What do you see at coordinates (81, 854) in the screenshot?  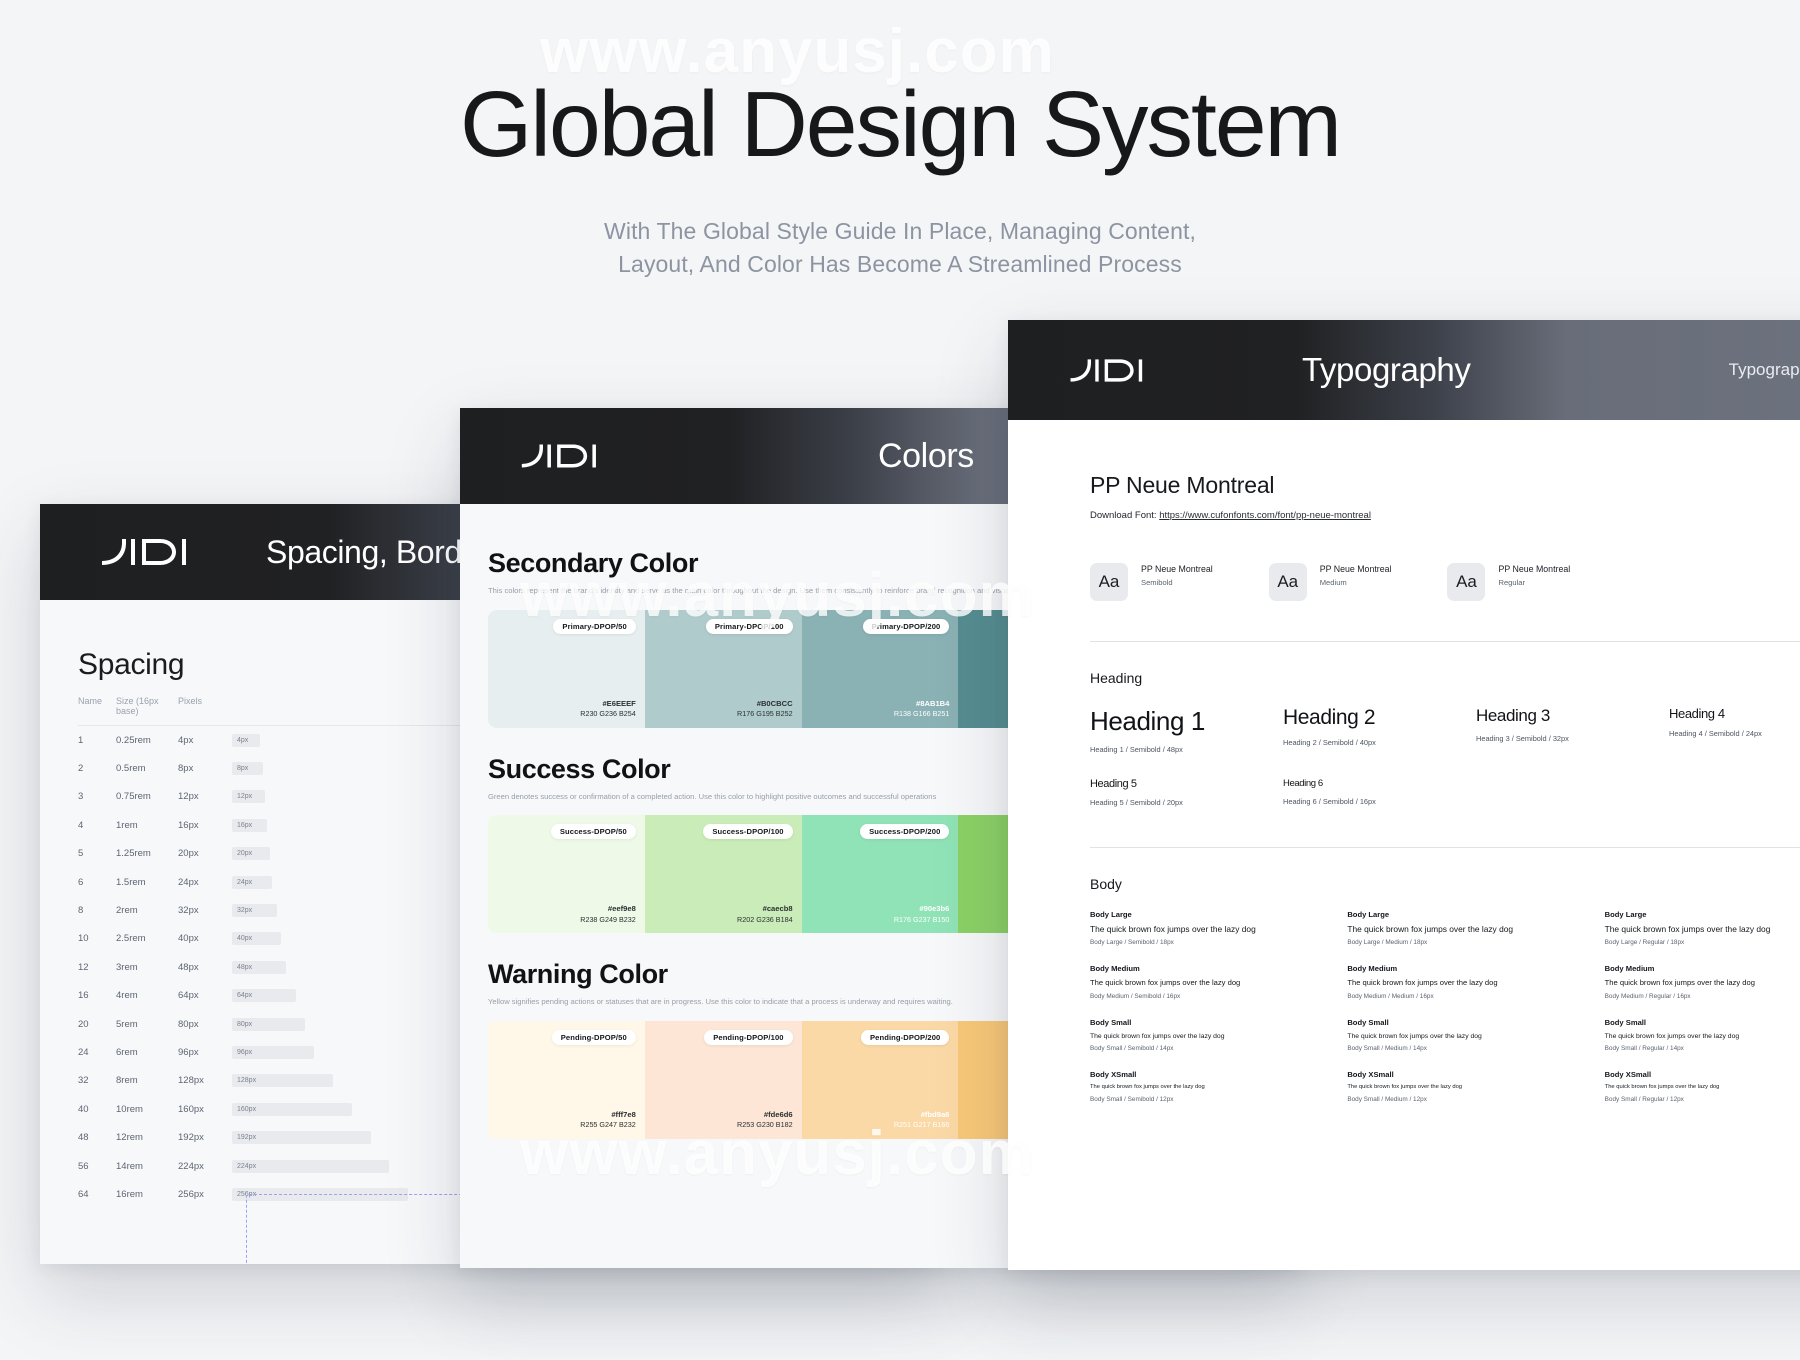 I see `cell-name: 5` at bounding box center [81, 854].